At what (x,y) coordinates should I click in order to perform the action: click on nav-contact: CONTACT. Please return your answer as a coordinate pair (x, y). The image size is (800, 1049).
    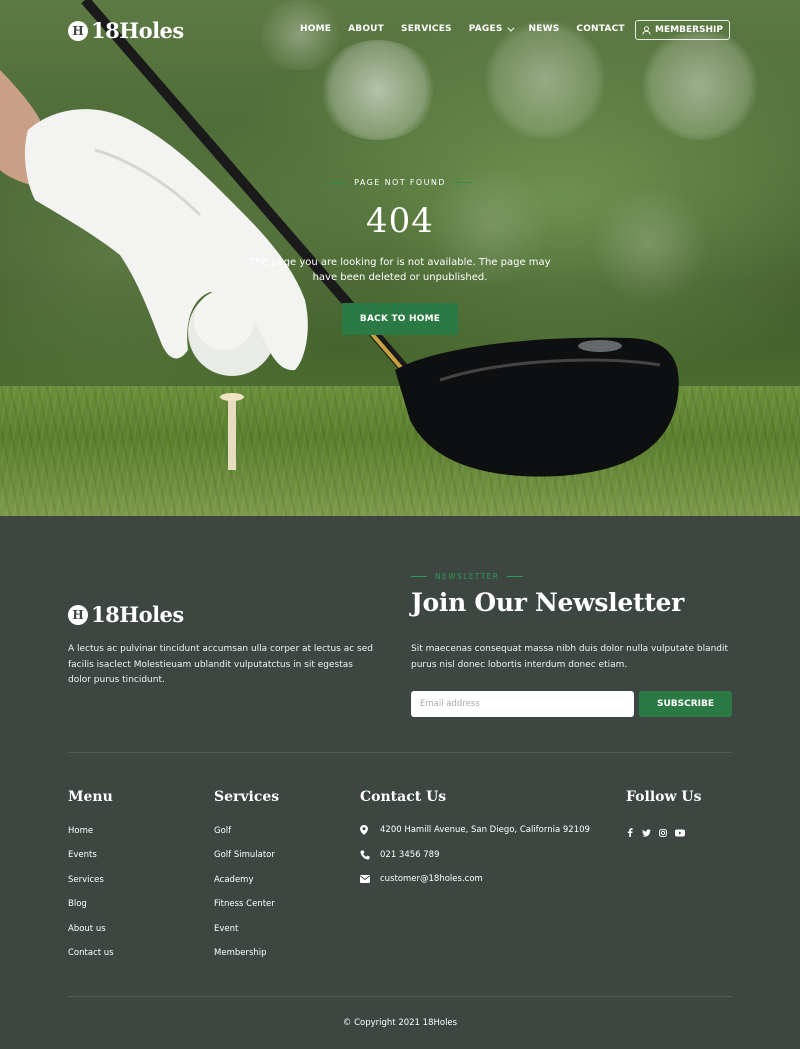
    Looking at the image, I should click on (600, 29).